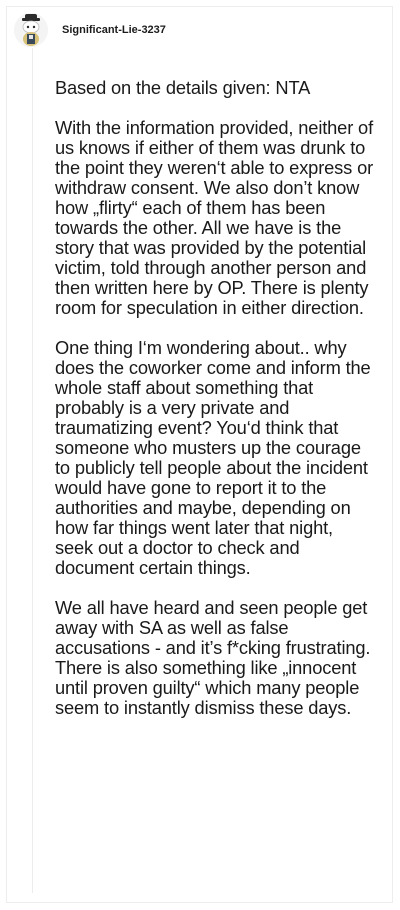 The height and width of the screenshot is (910, 400). I want to click on thread-line, so click(32, 470).